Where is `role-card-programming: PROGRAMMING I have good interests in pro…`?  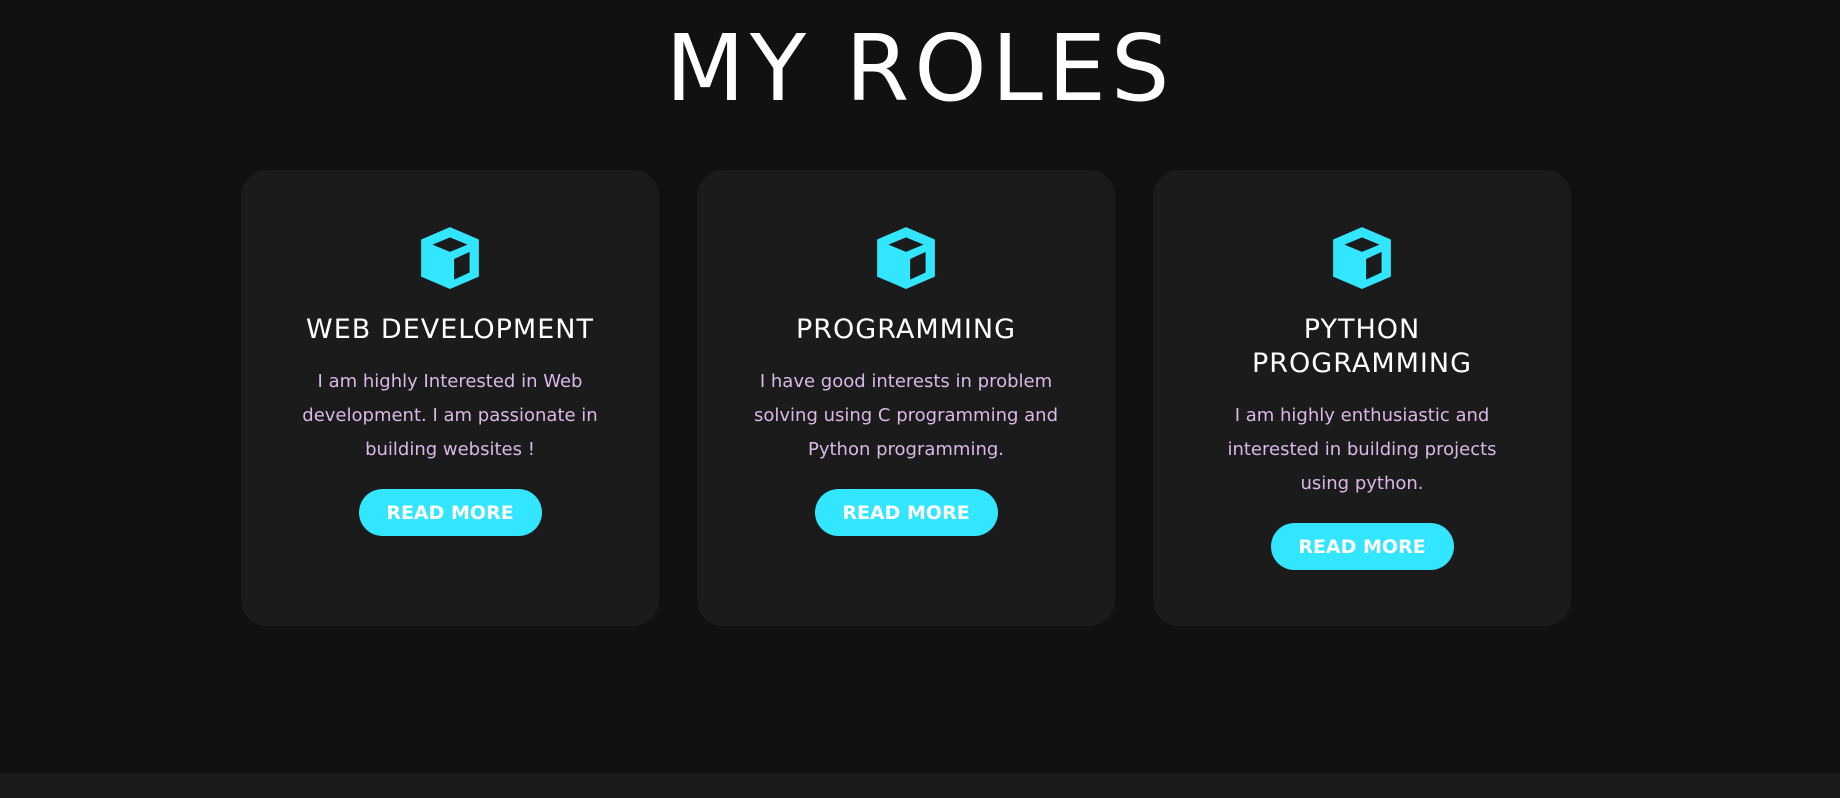 role-card-programming: PROGRAMMING I have good interests in pro… is located at coordinates (906, 398).